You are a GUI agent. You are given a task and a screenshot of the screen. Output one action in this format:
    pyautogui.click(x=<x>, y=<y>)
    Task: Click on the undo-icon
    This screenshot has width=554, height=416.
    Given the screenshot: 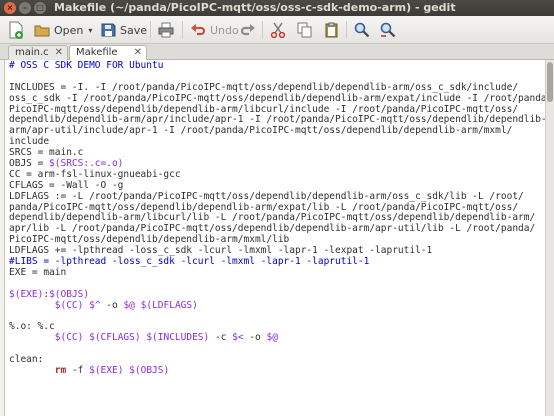 What is the action you would take?
    pyautogui.click(x=198, y=30)
    